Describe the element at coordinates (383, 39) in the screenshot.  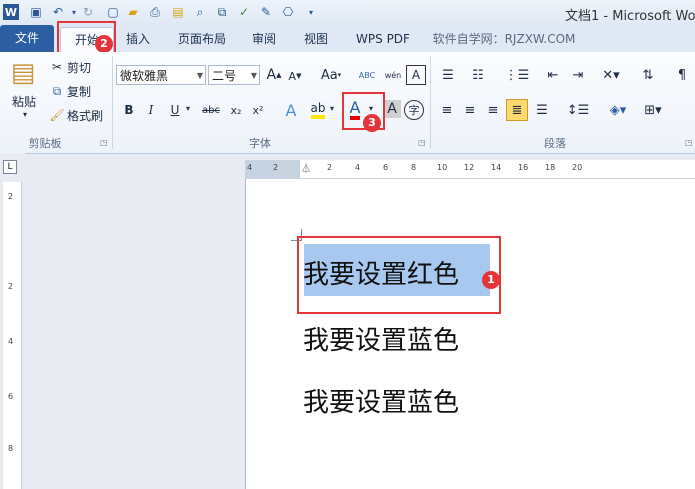
I see `tab-wps-pdf: WPS PDF` at that location.